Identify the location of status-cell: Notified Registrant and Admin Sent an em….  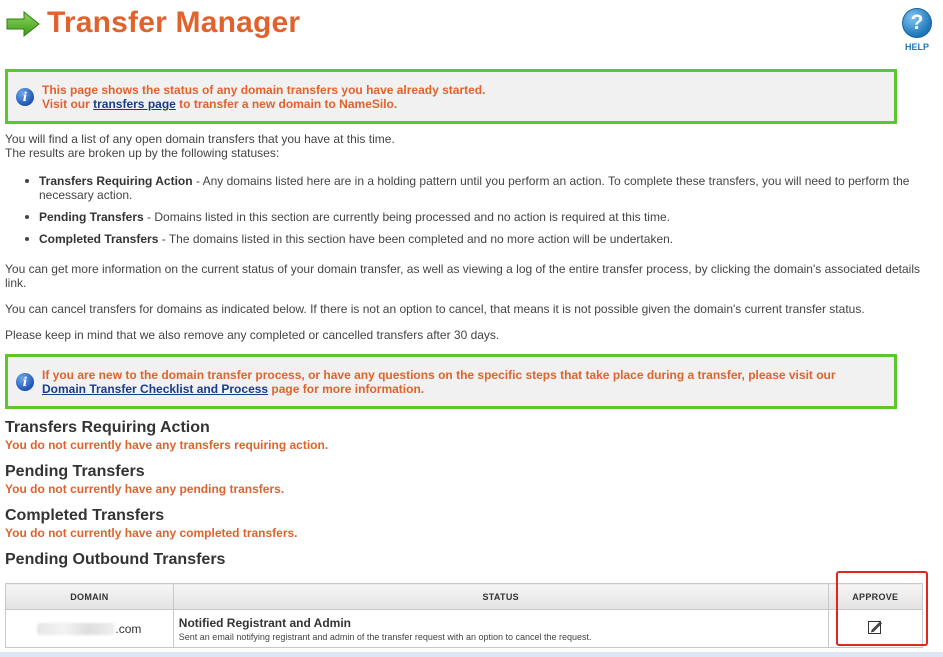
(500, 628).